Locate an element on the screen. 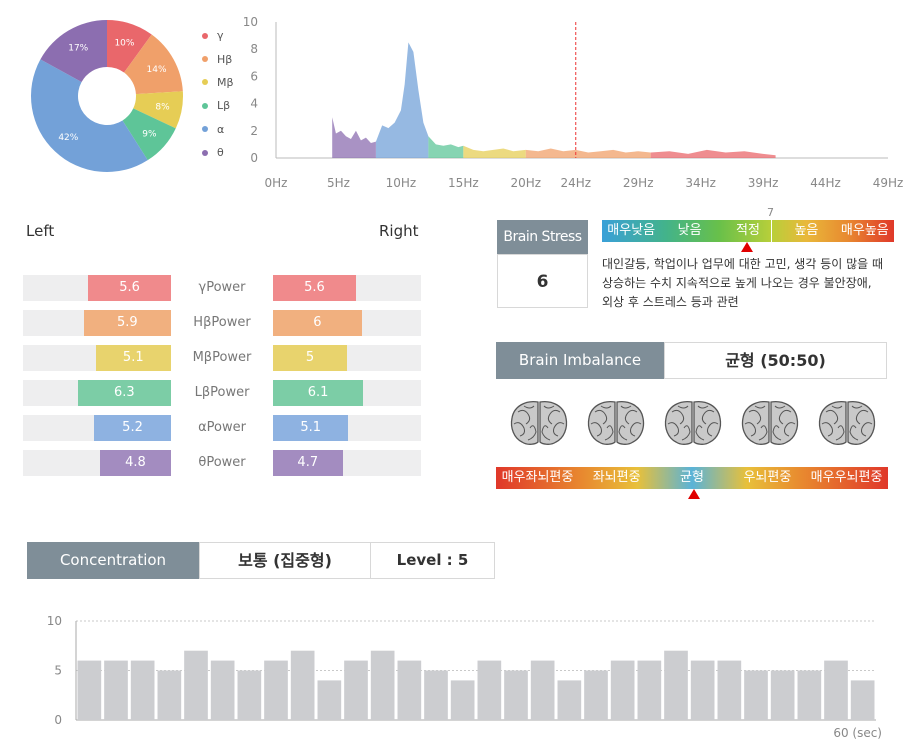  left-power-track: 6.3 is located at coordinates (97, 393).